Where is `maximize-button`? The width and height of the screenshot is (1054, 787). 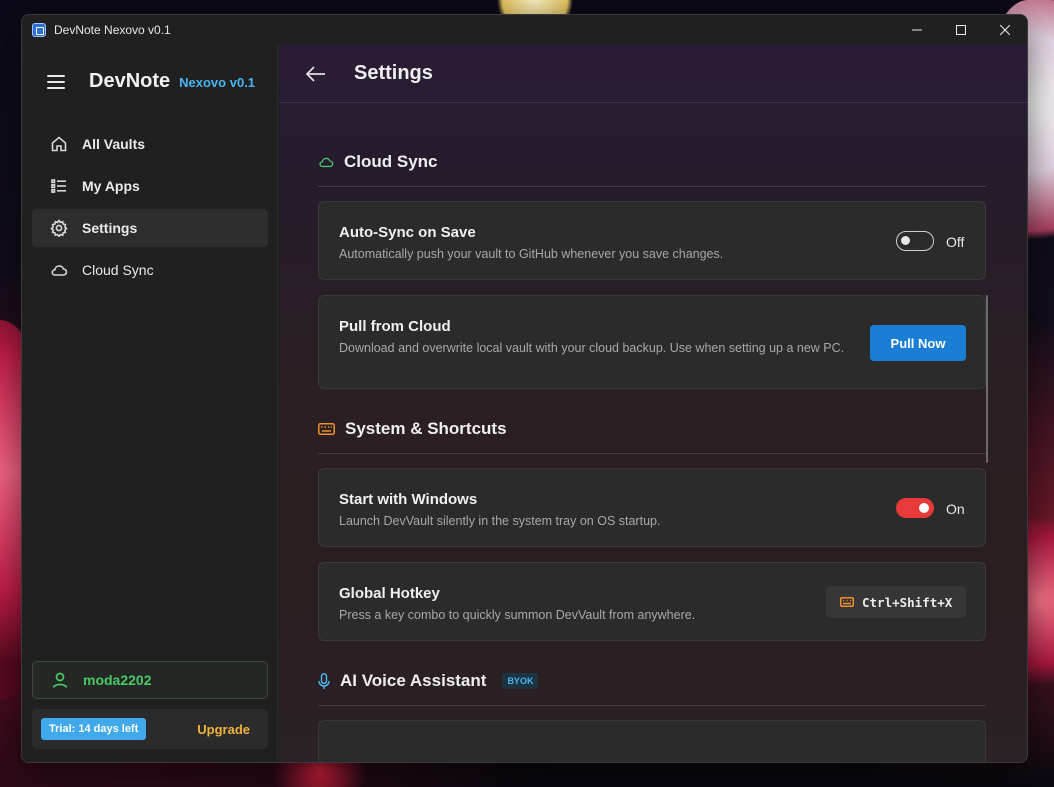 maximize-button is located at coordinates (961, 30).